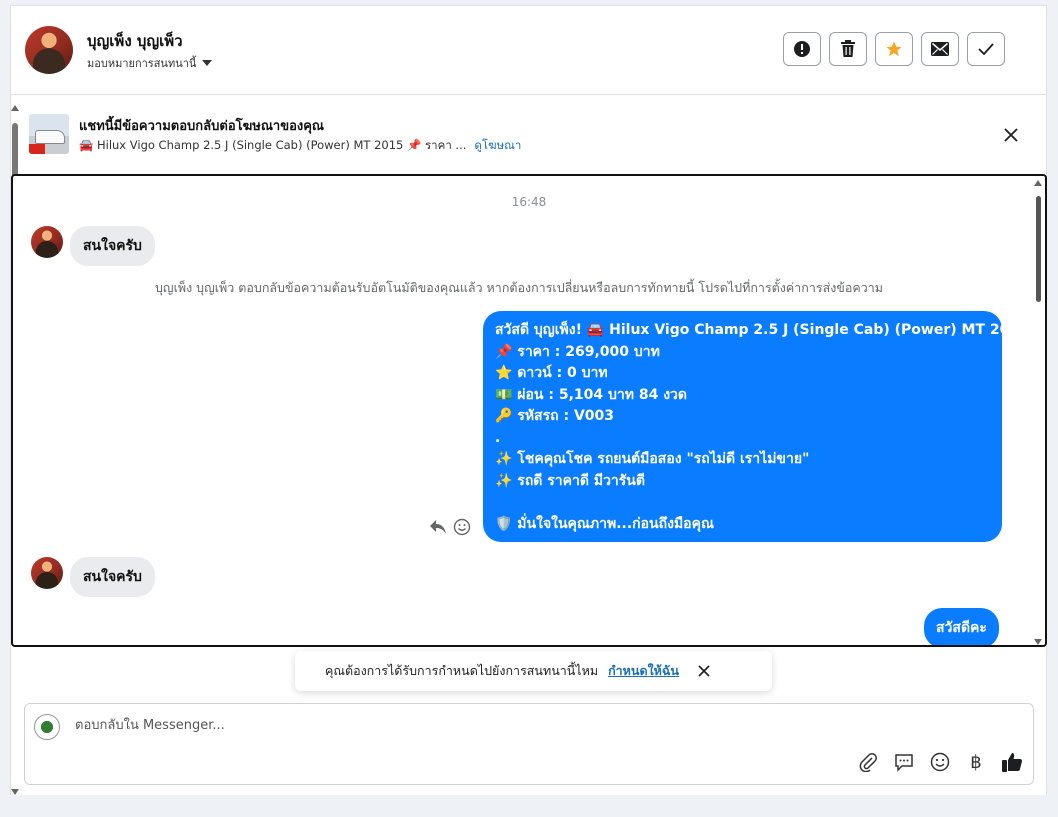 The height and width of the screenshot is (817, 1058). What do you see at coordinates (49, 50) in the screenshot?
I see `contact-avatar` at bounding box center [49, 50].